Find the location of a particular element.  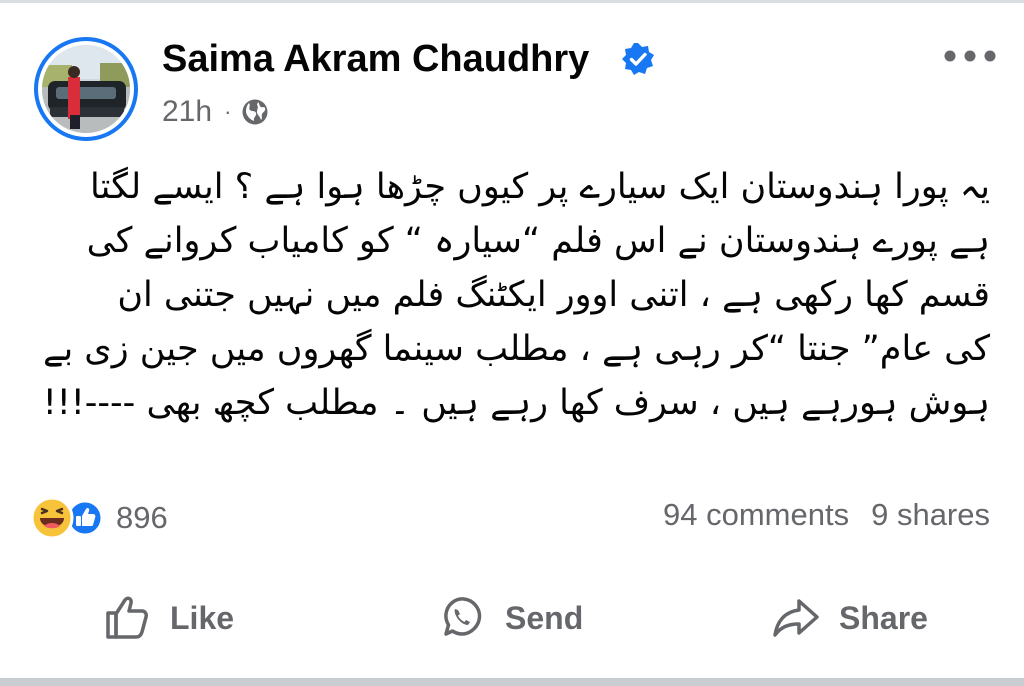

avatar-photo is located at coordinates (86, 89).